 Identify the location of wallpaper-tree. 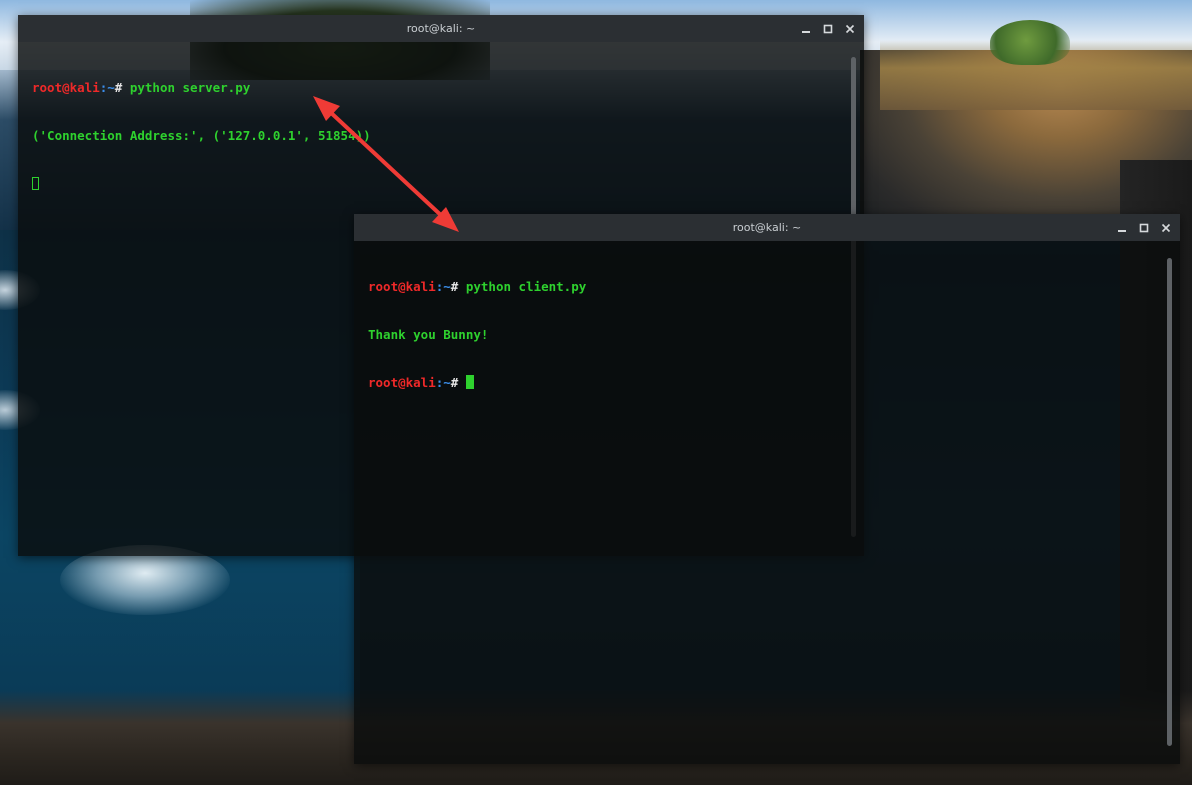
(1030, 42).